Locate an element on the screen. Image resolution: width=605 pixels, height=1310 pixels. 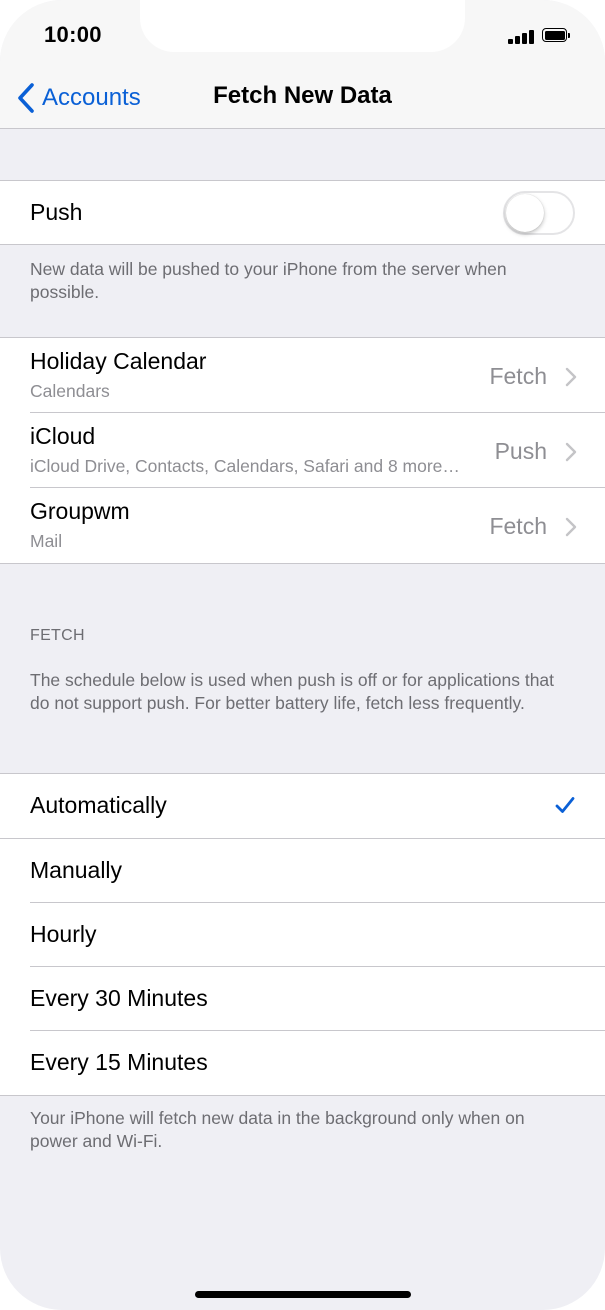
fetch-option-label: Manually is located at coordinates (76, 870).